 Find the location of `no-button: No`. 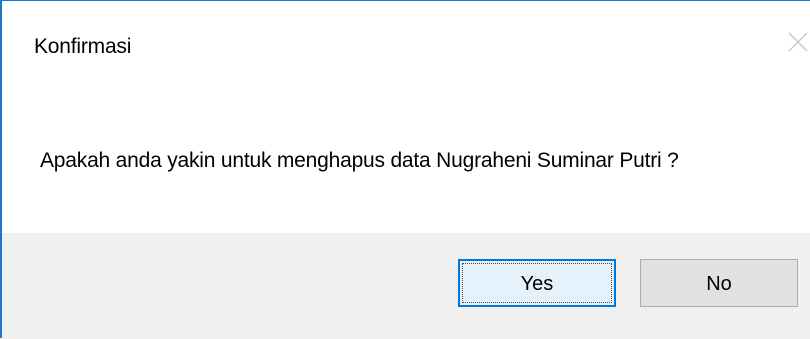

no-button: No is located at coordinates (719, 283).